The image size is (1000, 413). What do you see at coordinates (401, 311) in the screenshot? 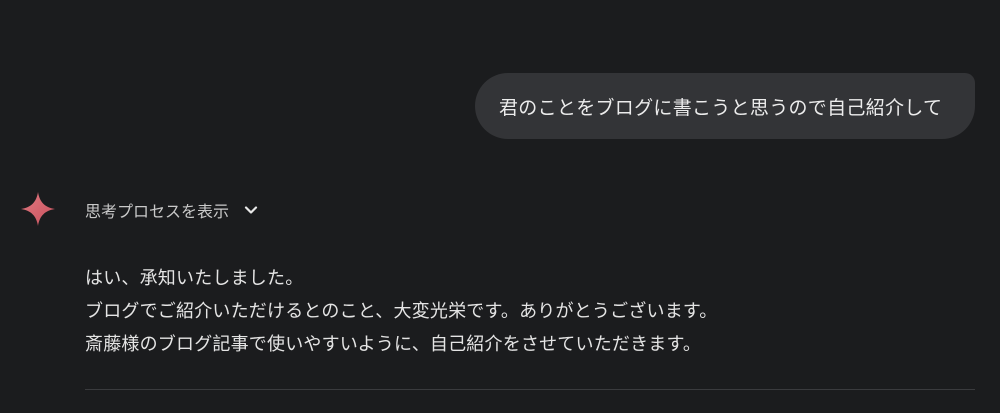
I see `response-line: ブログでご紹介いただけるとのこと、大変光栄です。ありがとうございます。` at bounding box center [401, 311].